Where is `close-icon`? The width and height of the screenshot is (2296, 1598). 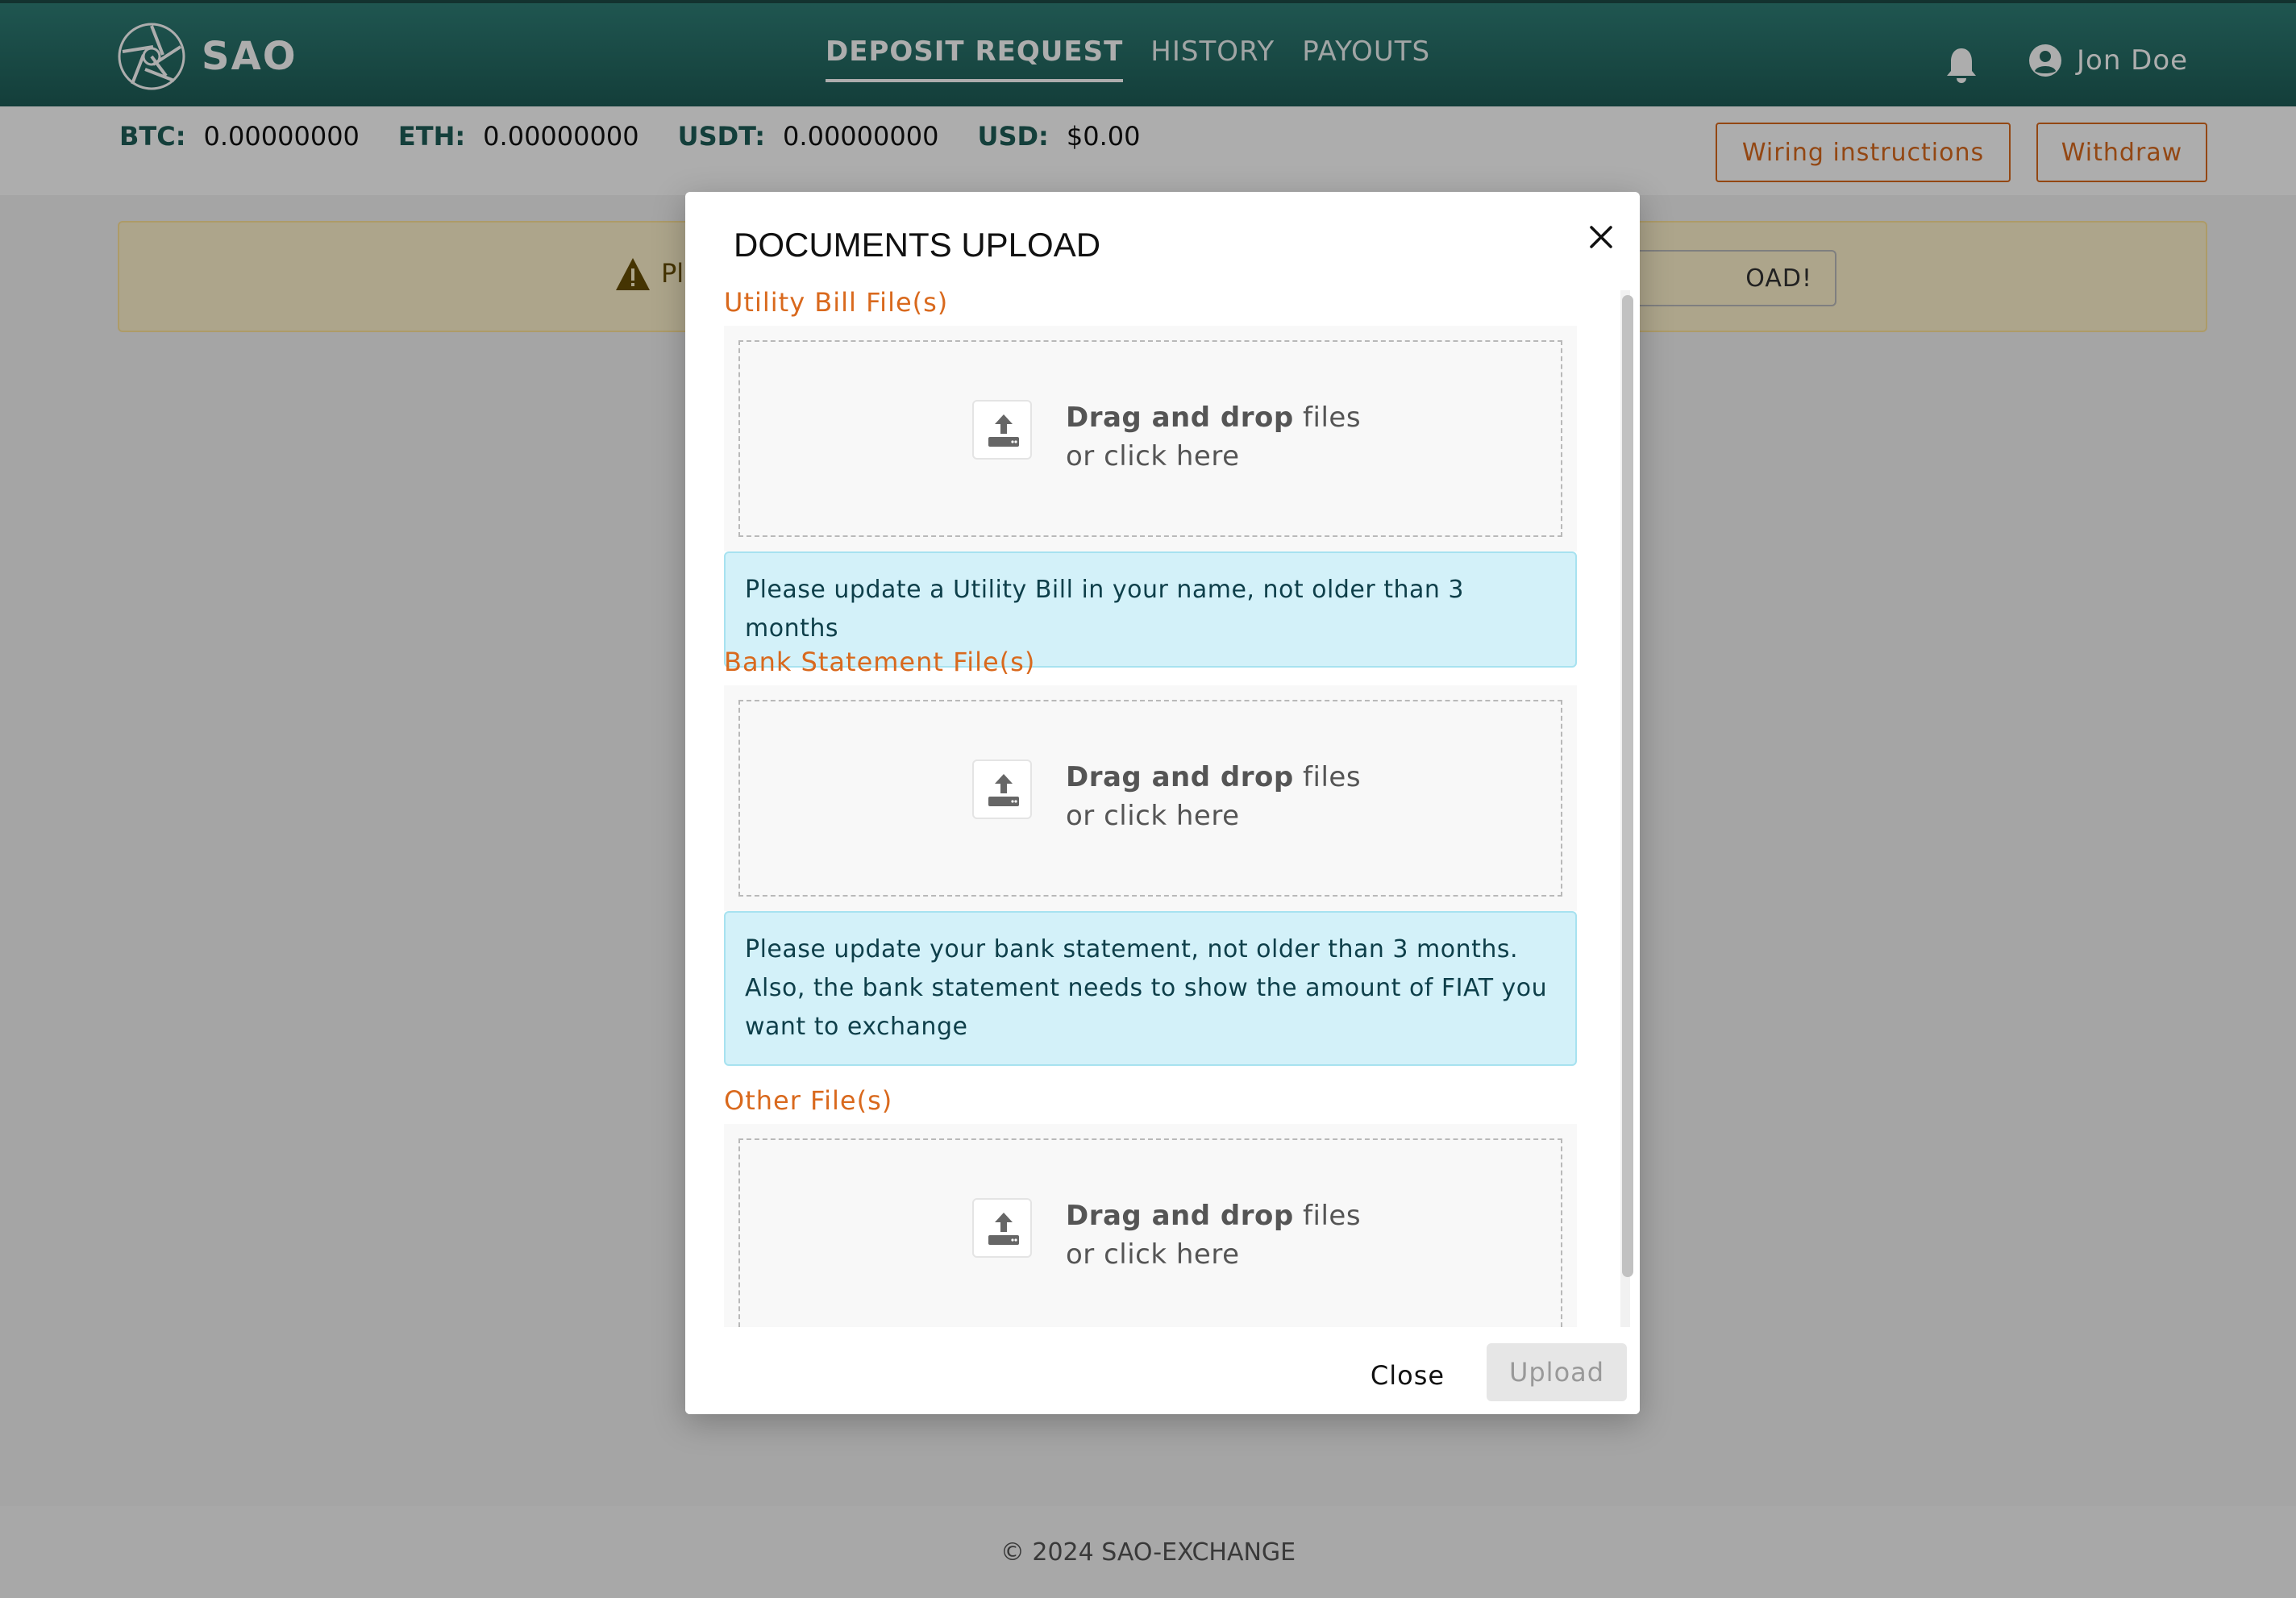 close-icon is located at coordinates (1601, 237).